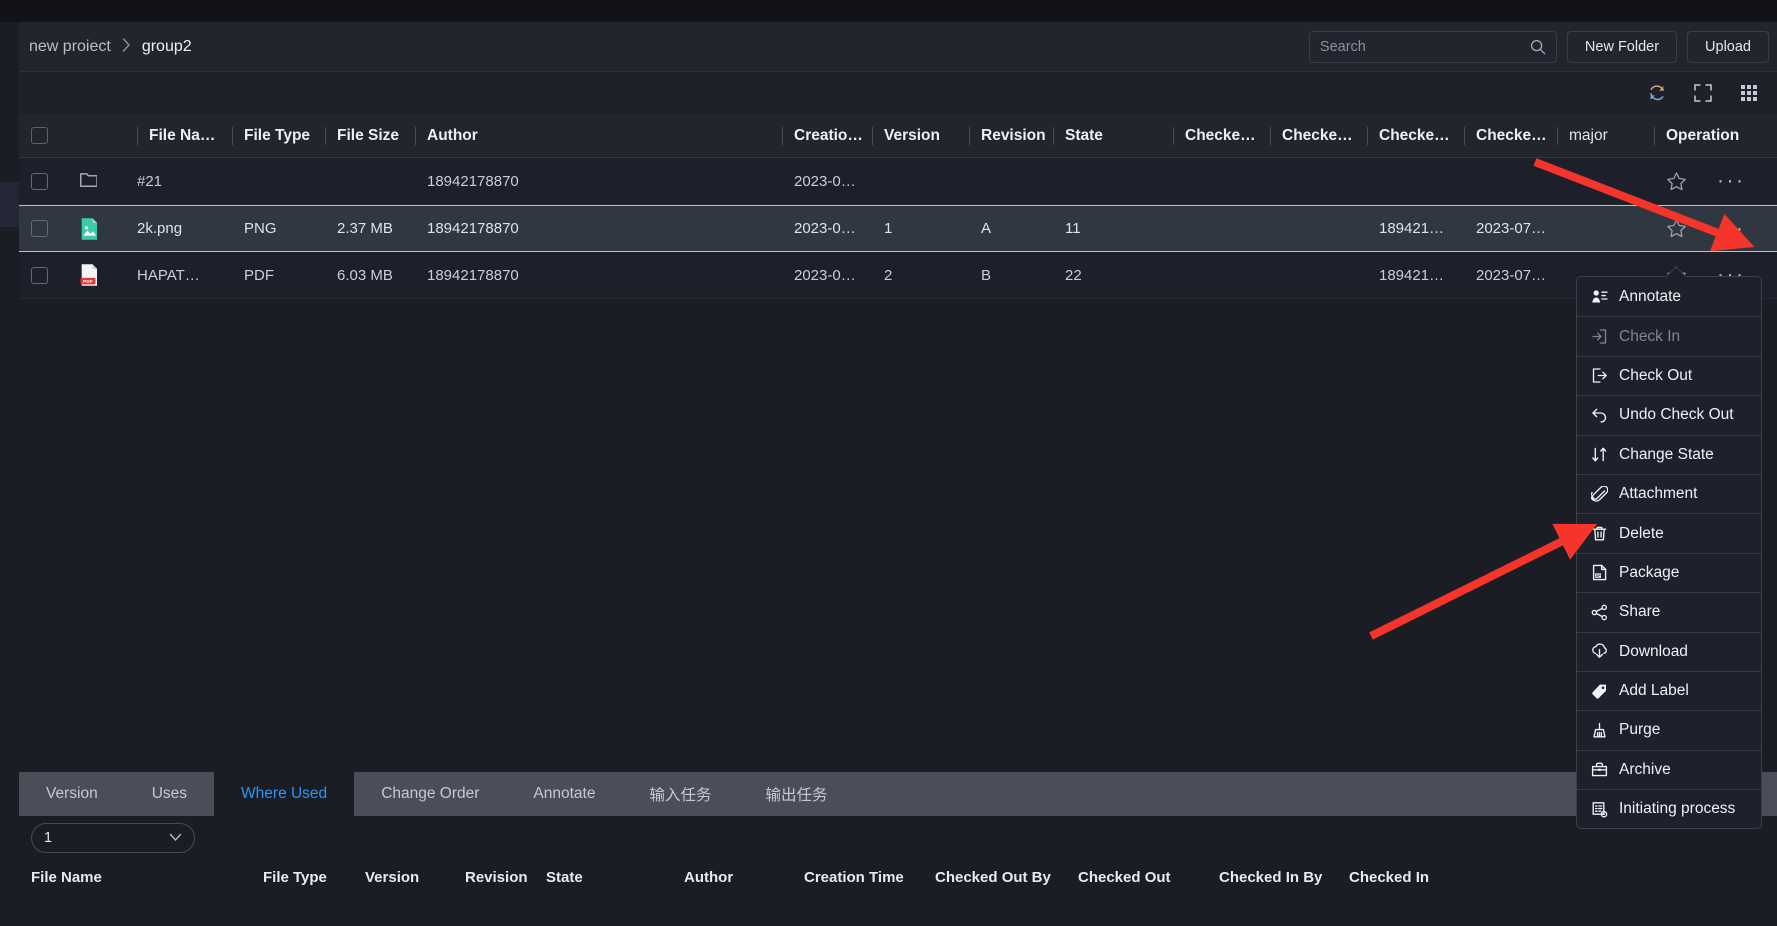 The width and height of the screenshot is (1777, 926). Describe the element at coordinates (1669, 375) in the screenshot. I see `context-menu-item-check-out: Check Out` at that location.